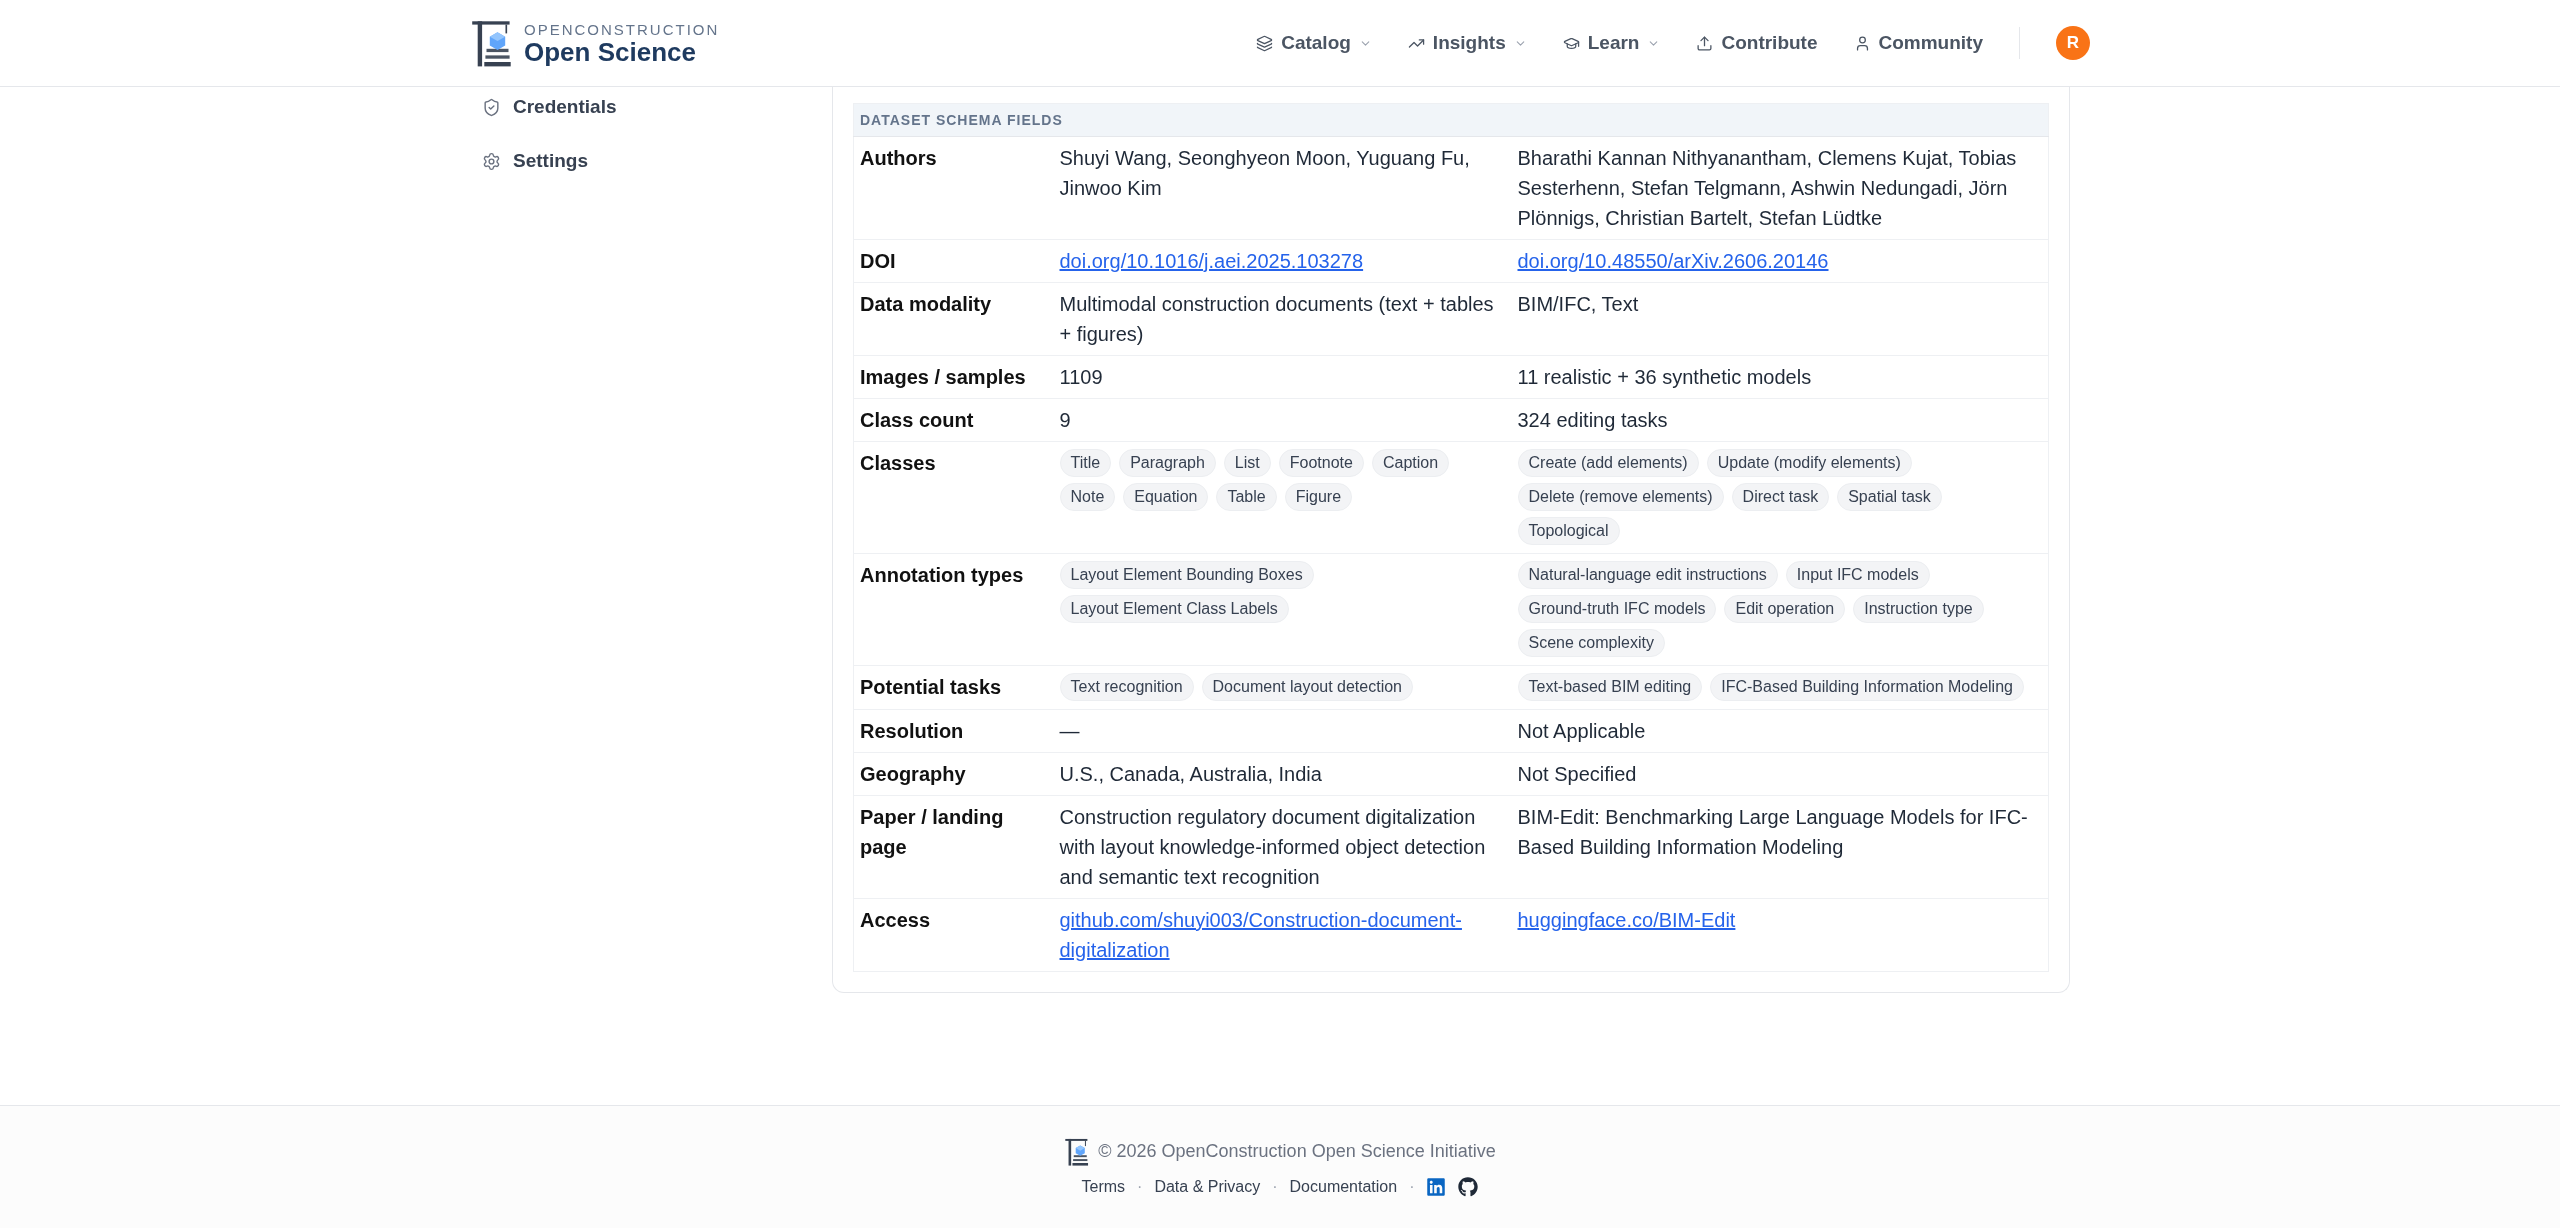 This screenshot has height=1228, width=2560. Describe the element at coordinates (1918, 43) in the screenshot. I see `nav-link: Community` at that location.